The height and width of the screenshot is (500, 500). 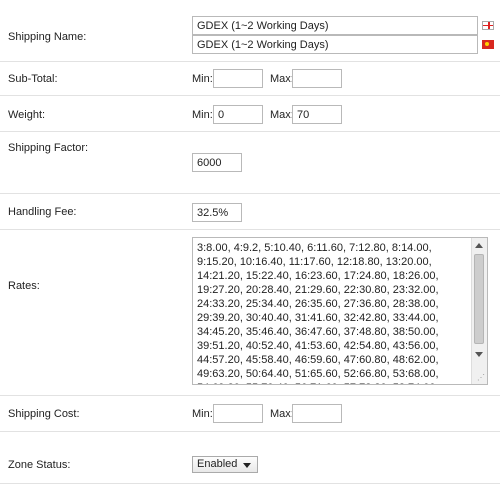 I want to click on zone-status-value: Enabled, so click(x=217, y=464).